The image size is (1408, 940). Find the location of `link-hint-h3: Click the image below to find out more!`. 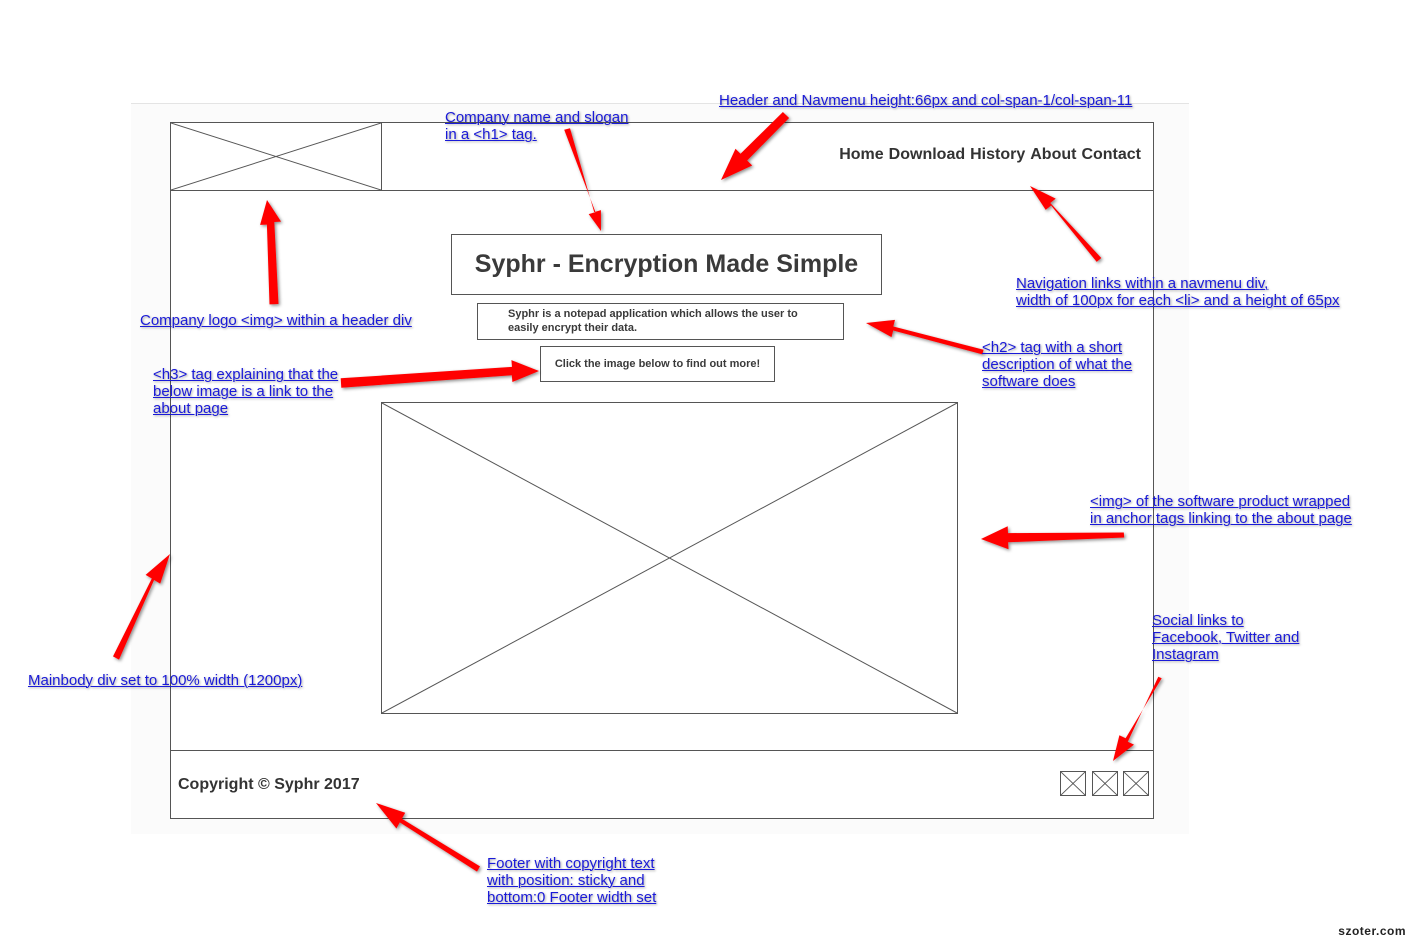

link-hint-h3: Click the image below to find out more! is located at coordinates (657, 364).